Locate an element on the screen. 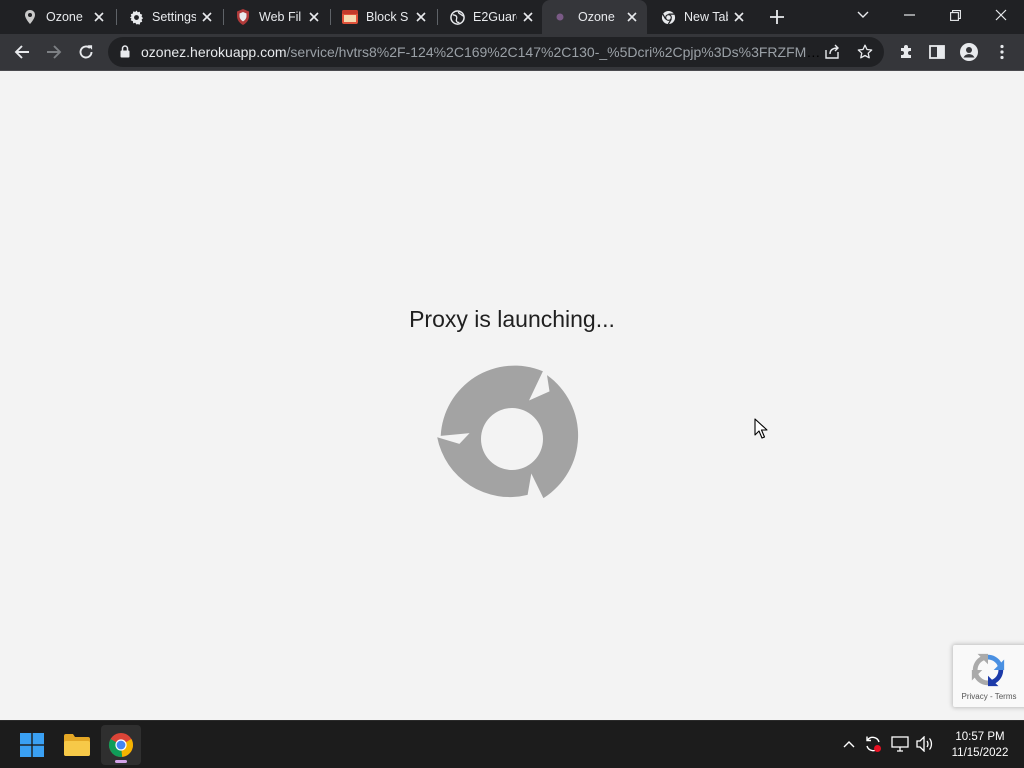 The height and width of the screenshot is (768, 1024). tab-ozone-1: Ozone is located at coordinates (62, 17).